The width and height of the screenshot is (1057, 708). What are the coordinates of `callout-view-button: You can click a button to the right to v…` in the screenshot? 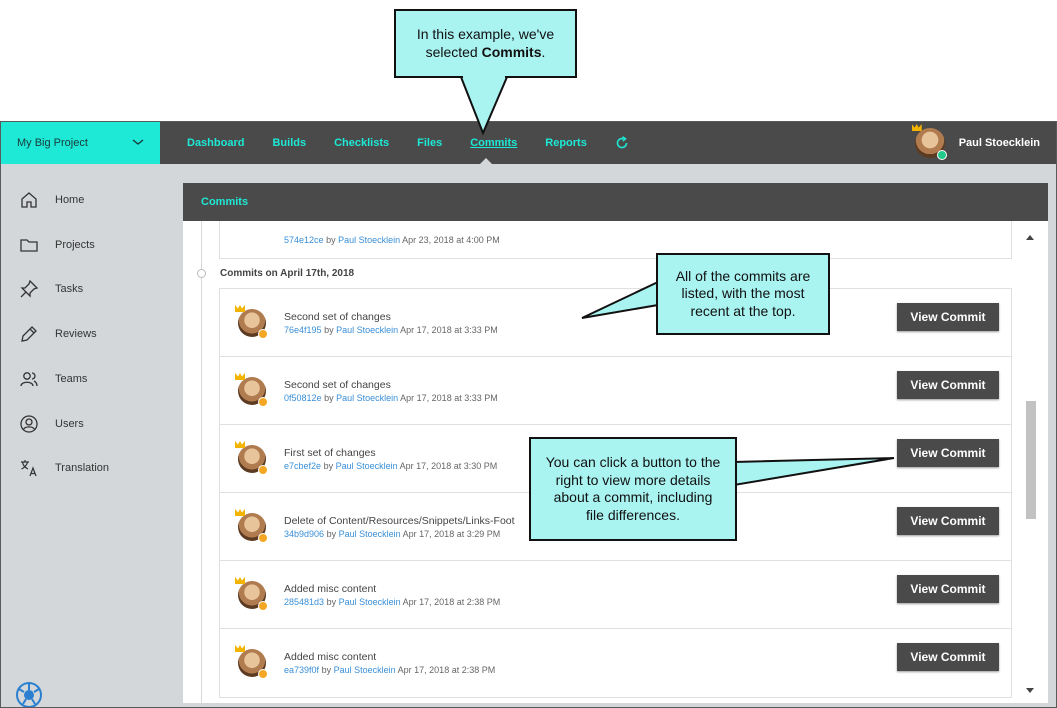 It's located at (633, 489).